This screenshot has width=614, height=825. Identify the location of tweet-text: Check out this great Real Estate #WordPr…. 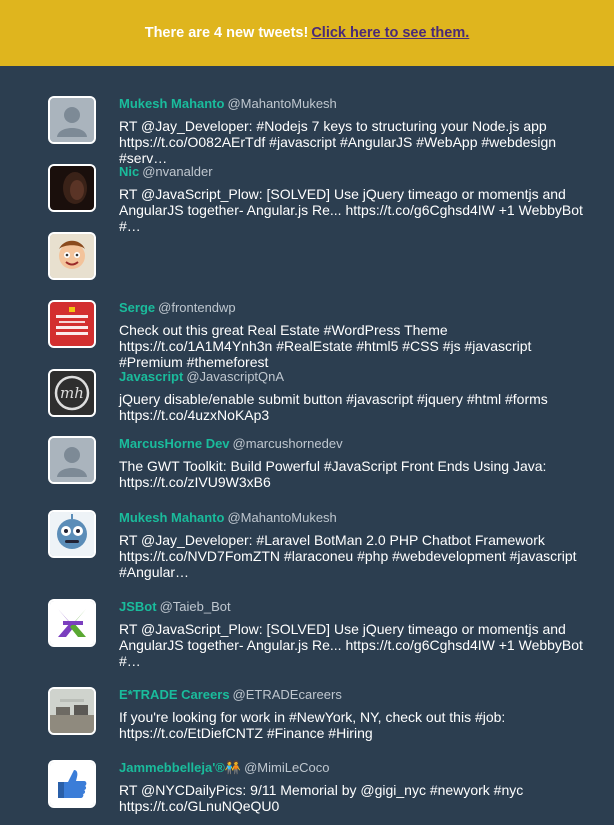
(356, 346).